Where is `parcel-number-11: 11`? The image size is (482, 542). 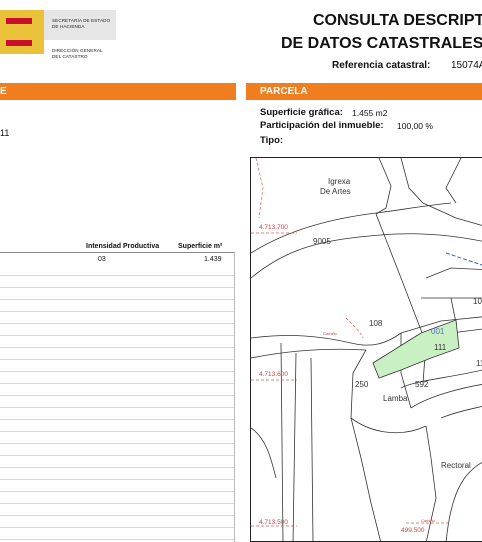 parcel-number-11: 11 is located at coordinates (479, 363).